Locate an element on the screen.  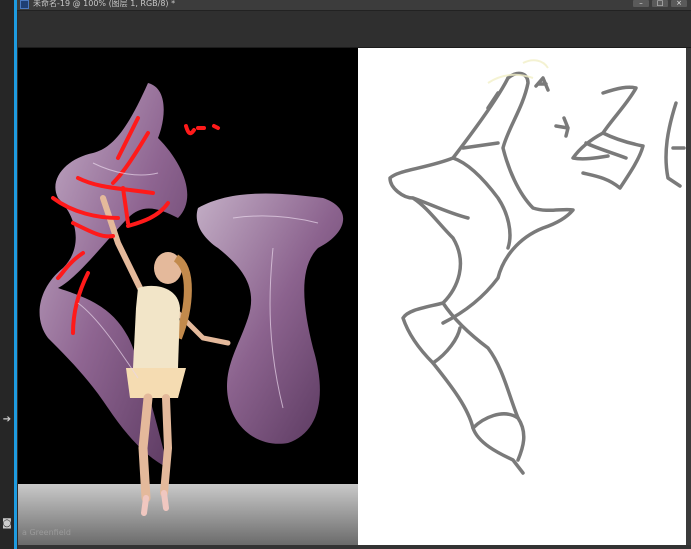
camera-icon: ◙ is located at coordinates (7, 523).